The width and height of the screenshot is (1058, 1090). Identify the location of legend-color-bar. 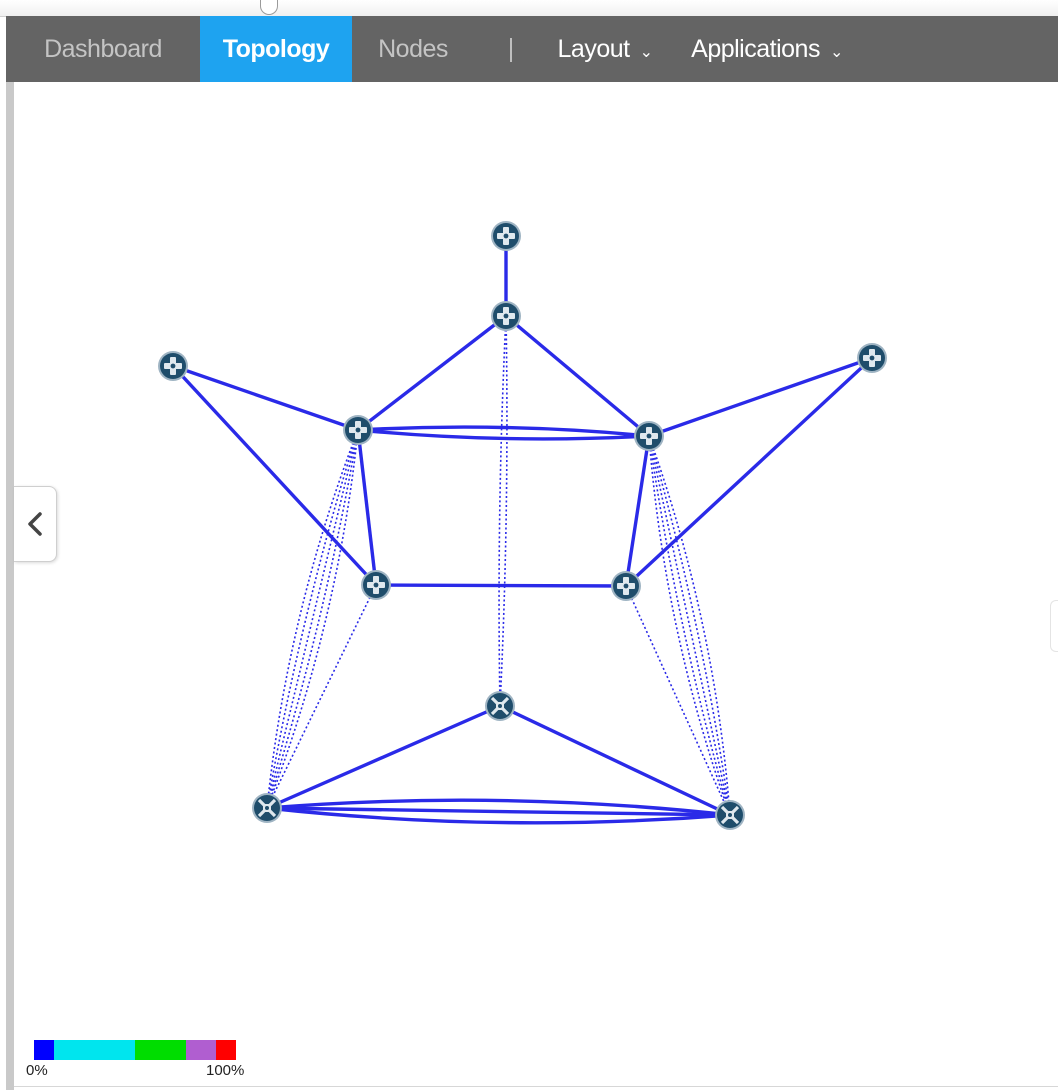
(135, 1050).